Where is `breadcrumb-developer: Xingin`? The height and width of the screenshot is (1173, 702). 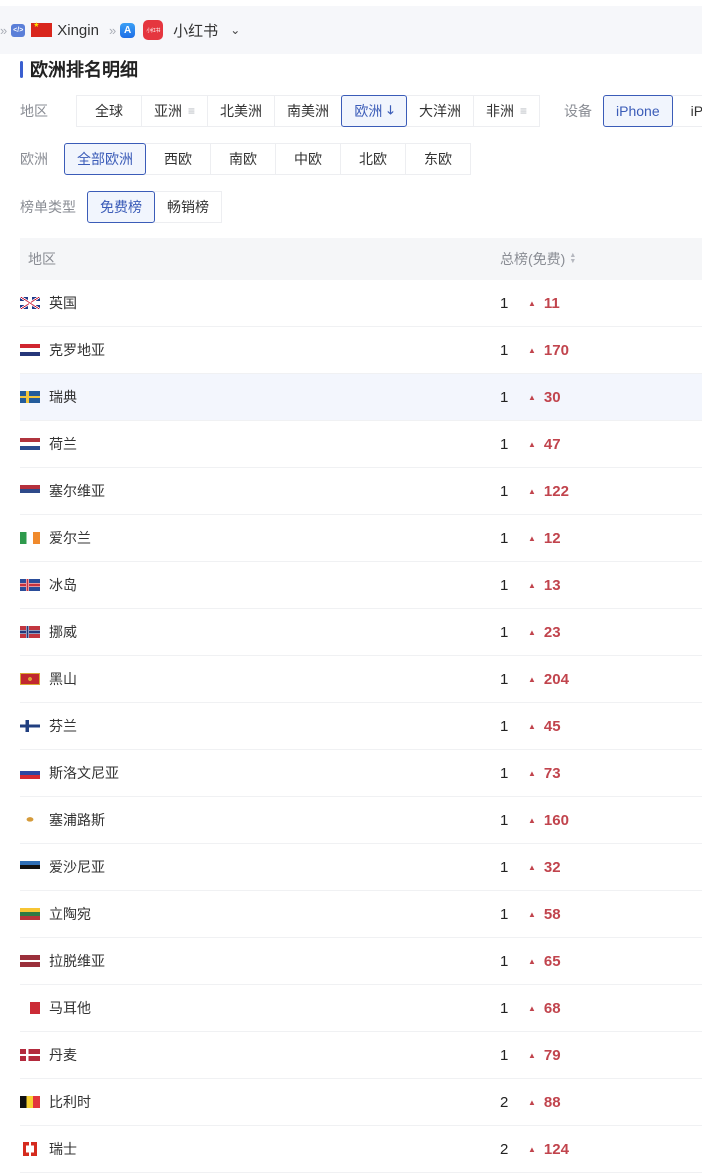 breadcrumb-developer: Xingin is located at coordinates (78, 30).